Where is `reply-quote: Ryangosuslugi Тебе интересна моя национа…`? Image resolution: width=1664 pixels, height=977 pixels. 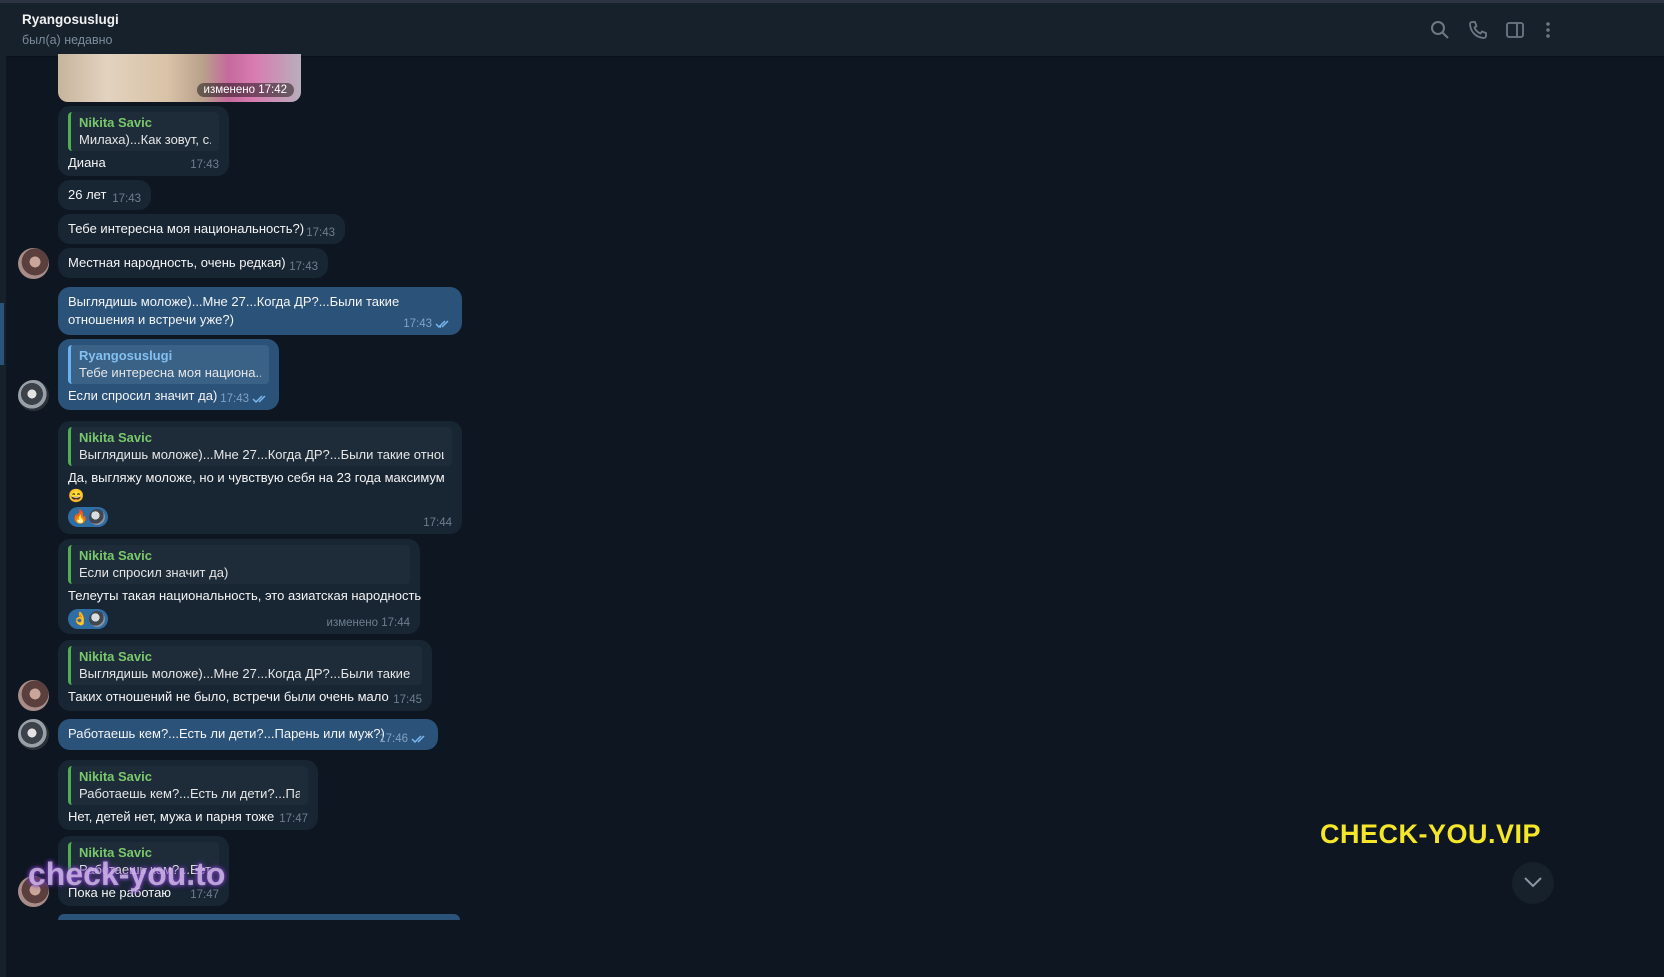
reply-quote: Ryangosuslugi Тебе интересна моя национа… is located at coordinates (168, 364).